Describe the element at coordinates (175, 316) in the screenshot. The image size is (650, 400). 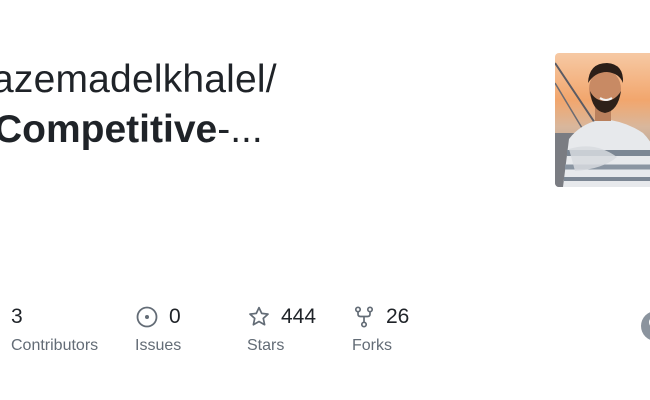
I see `issues-count: 0` at that location.